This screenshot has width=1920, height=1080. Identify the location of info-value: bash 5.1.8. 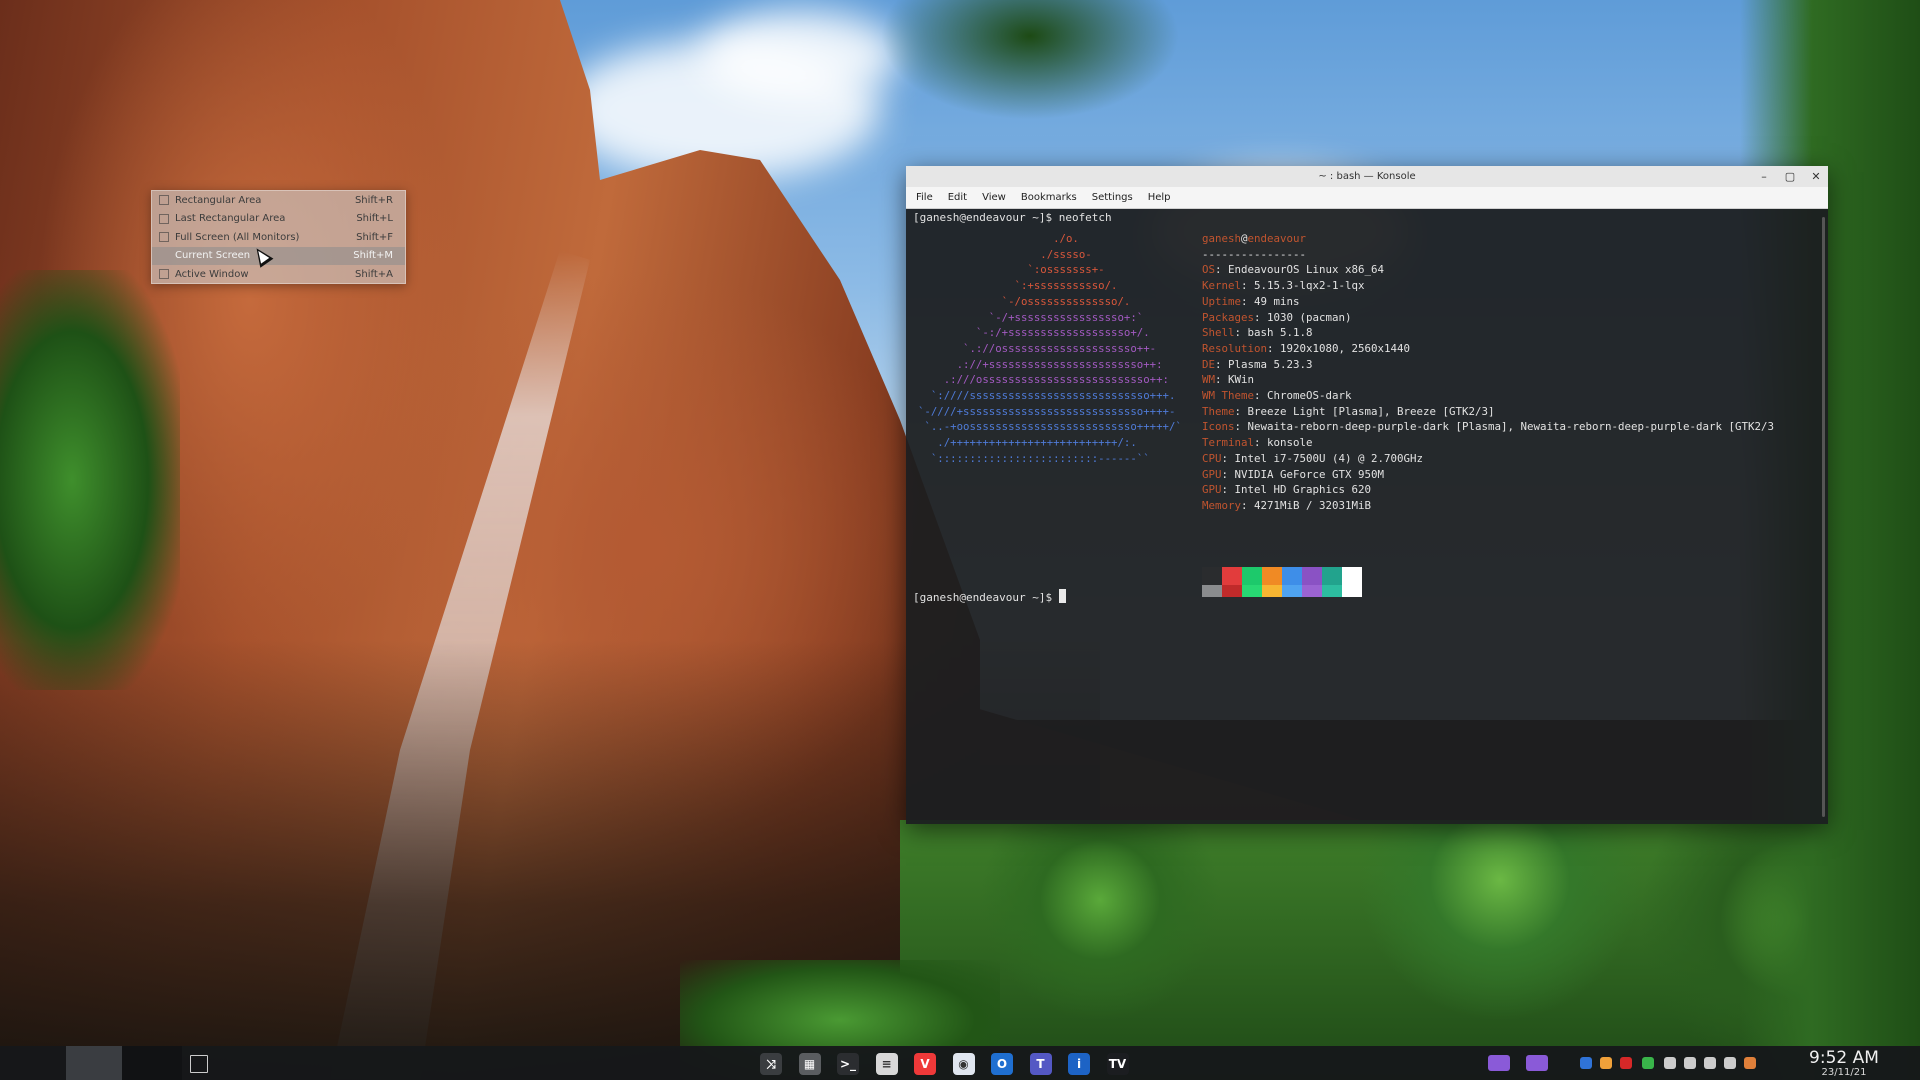
(1280, 333).